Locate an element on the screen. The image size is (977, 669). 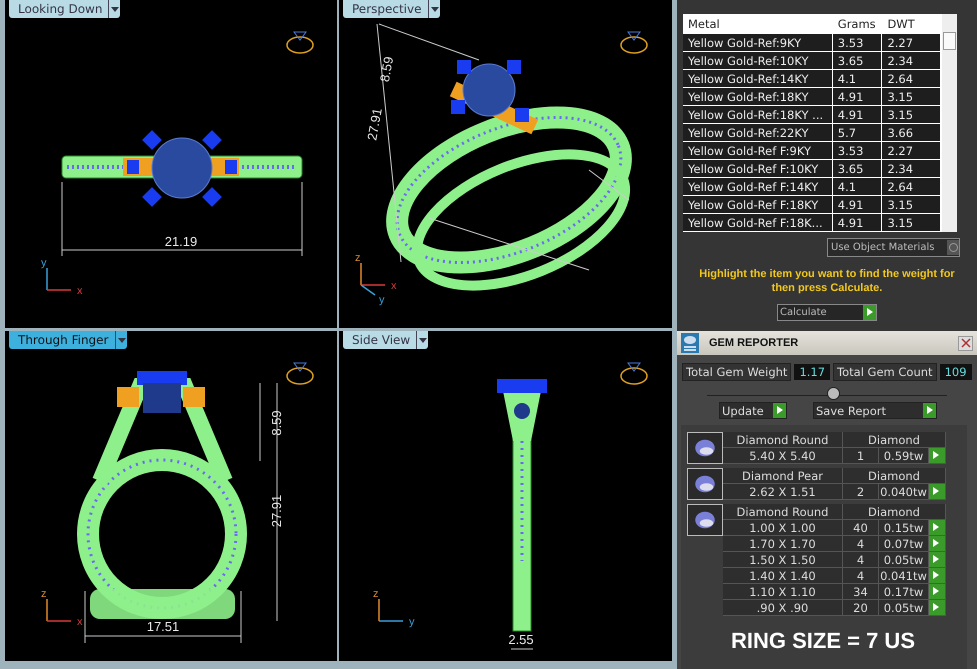
total-weight-value: 1.17 is located at coordinates (812, 372).